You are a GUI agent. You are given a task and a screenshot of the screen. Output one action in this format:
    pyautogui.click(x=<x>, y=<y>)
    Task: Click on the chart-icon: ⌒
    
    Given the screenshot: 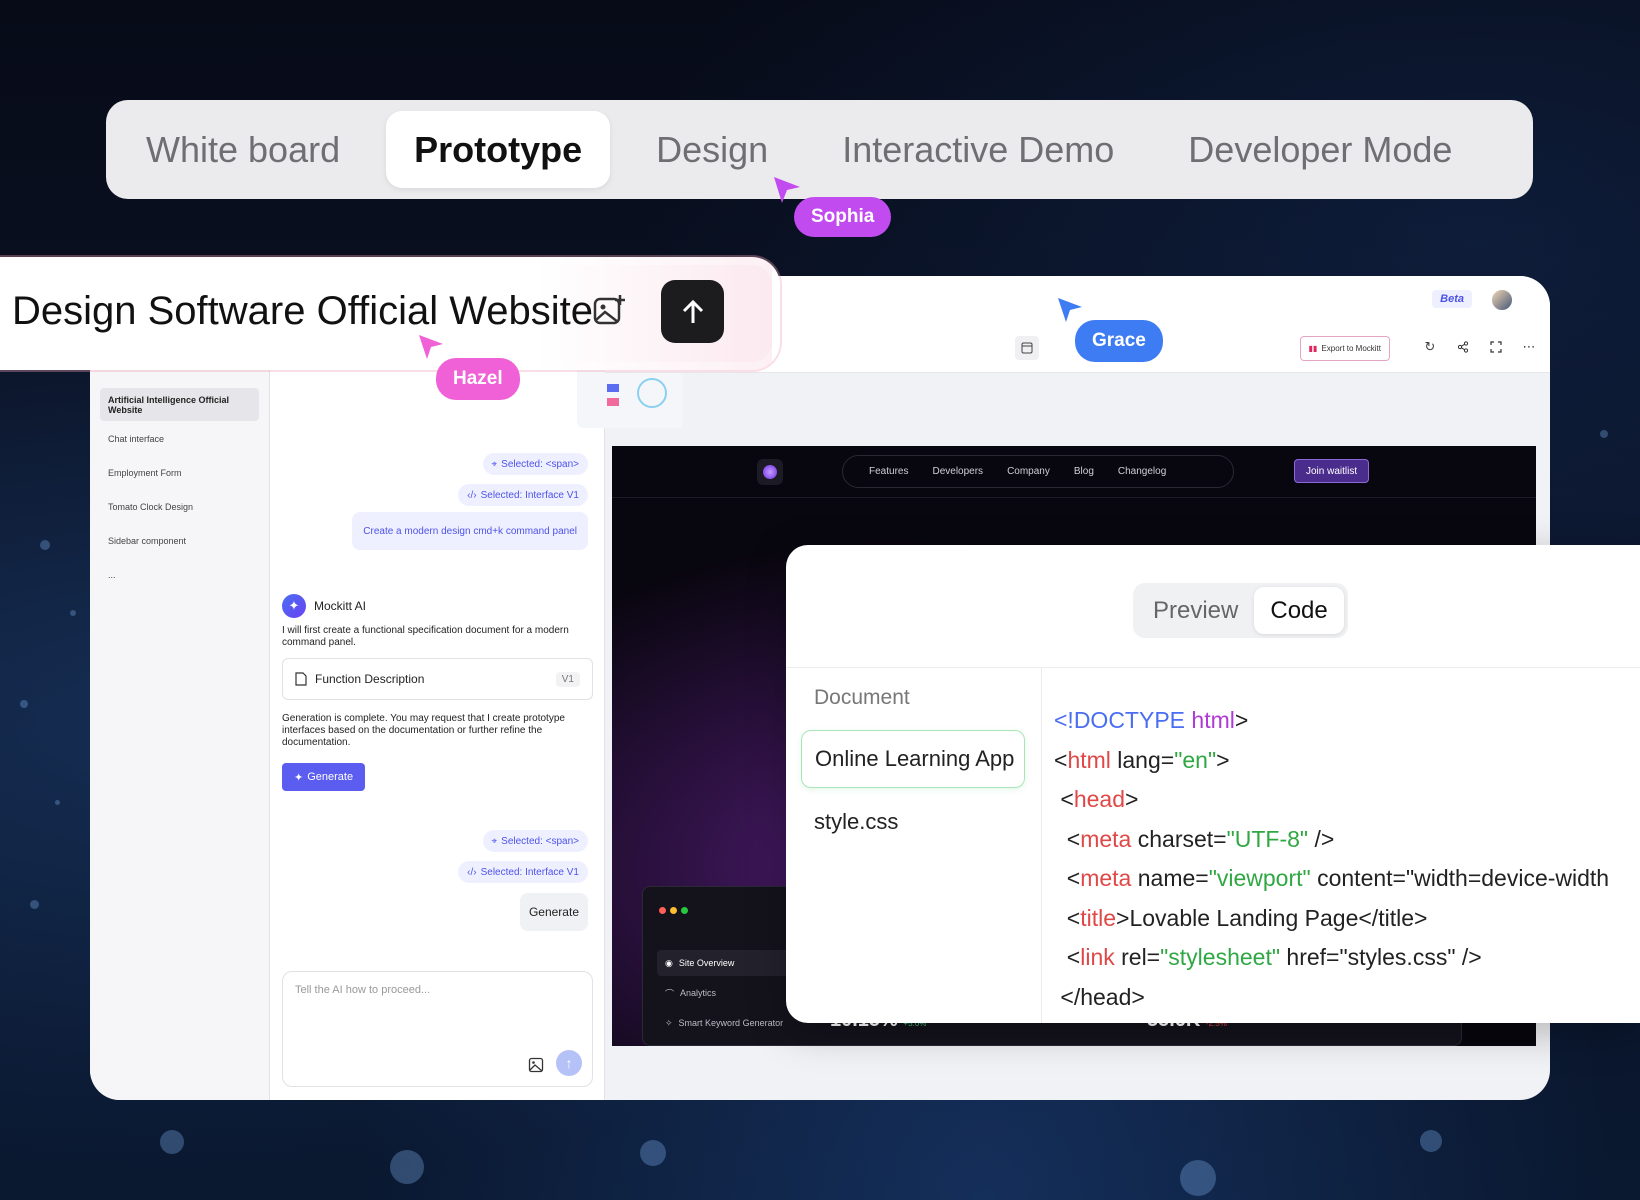 What is the action you would take?
    pyautogui.click(x=670, y=993)
    